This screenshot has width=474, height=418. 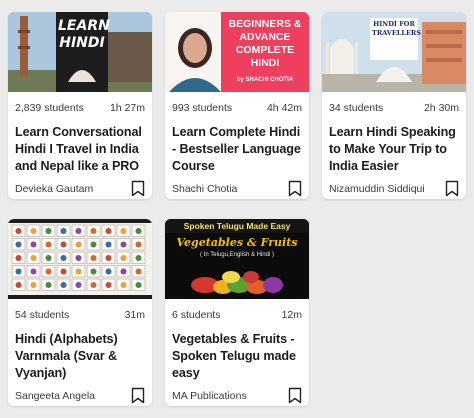 What do you see at coordinates (49, 108) in the screenshot?
I see `student-count: 2,839 students` at bounding box center [49, 108].